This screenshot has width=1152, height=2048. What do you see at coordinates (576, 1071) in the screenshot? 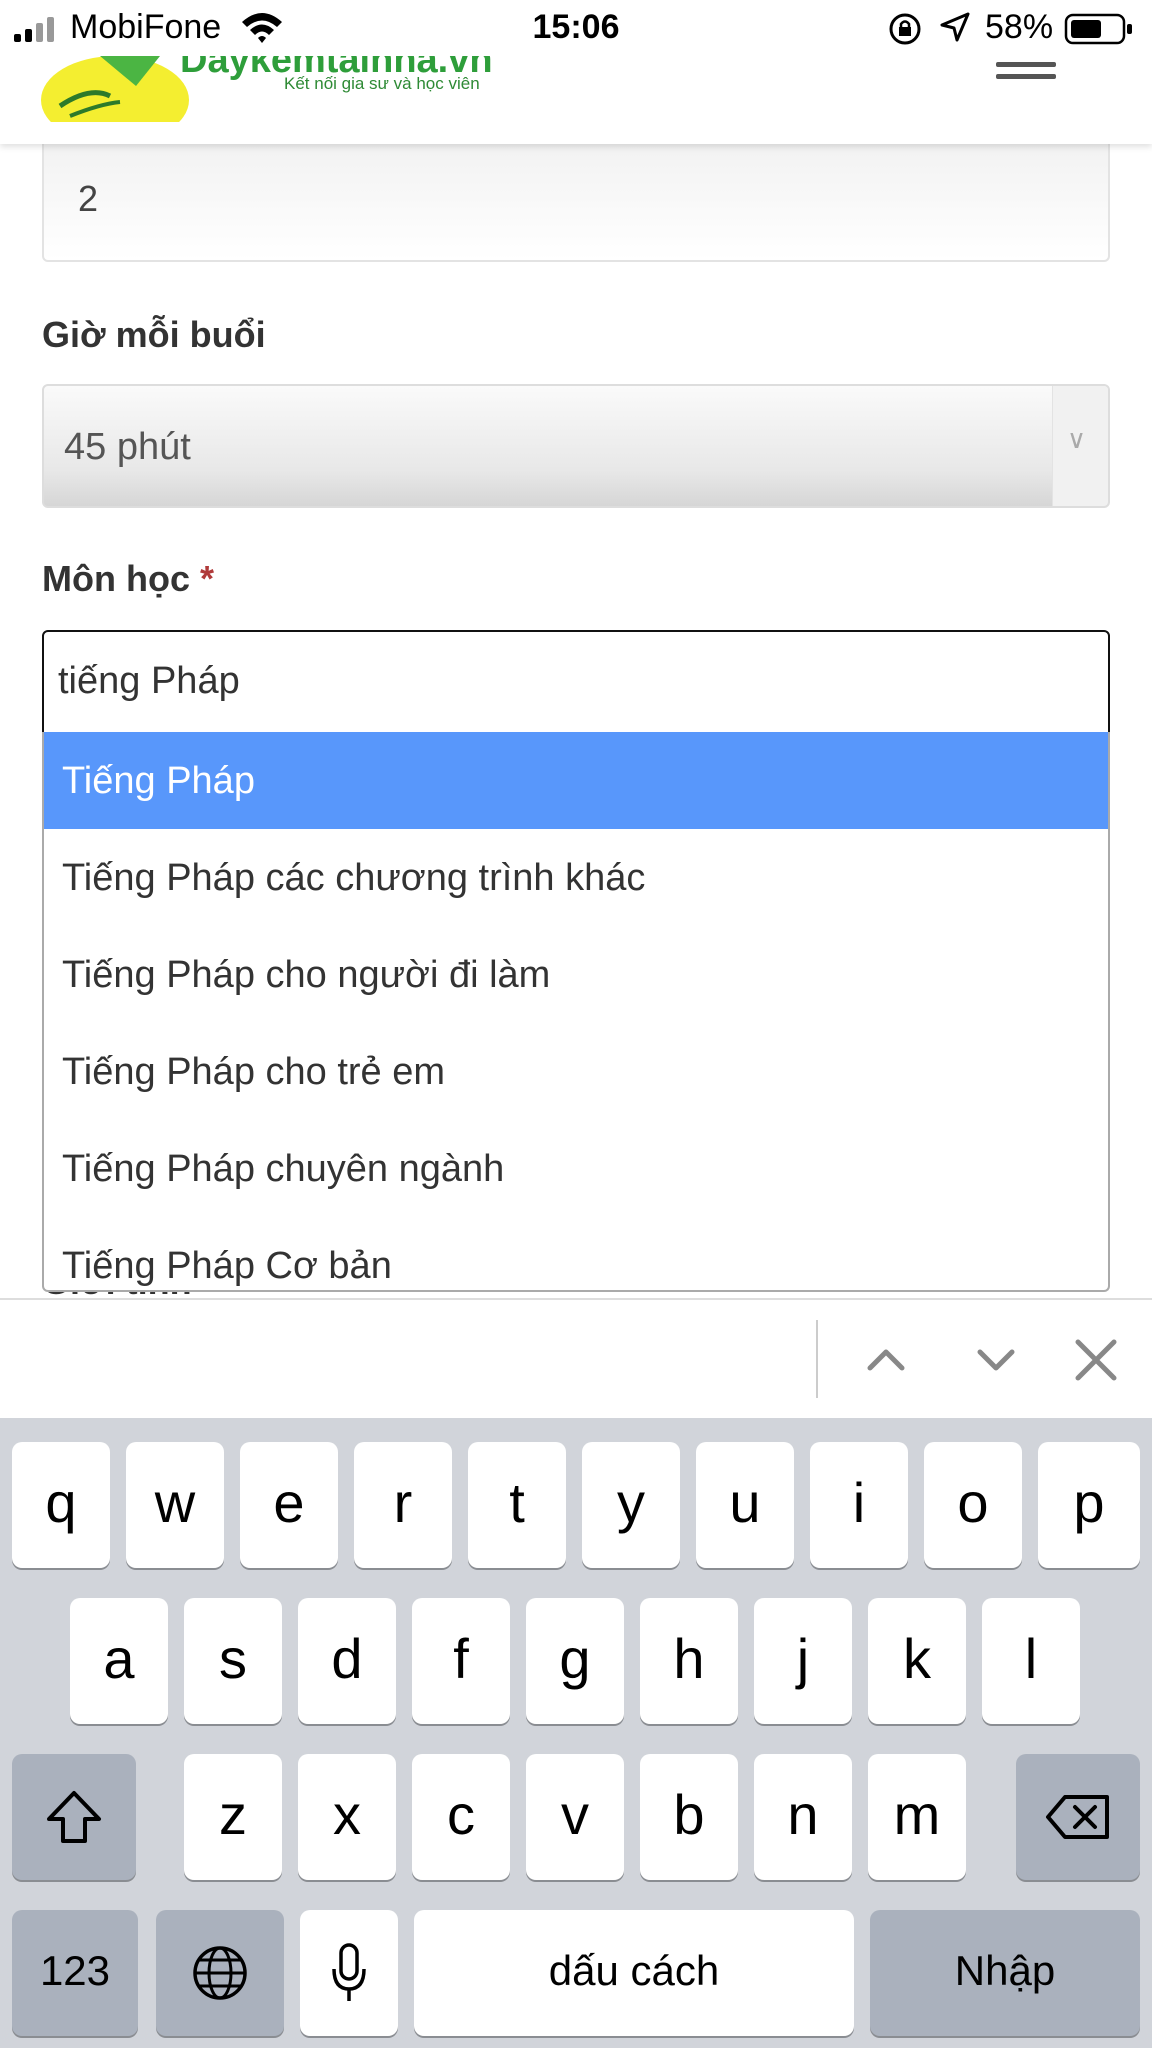
I see `dropdown-option: Tiếng Pháp cho trẻ em` at bounding box center [576, 1071].